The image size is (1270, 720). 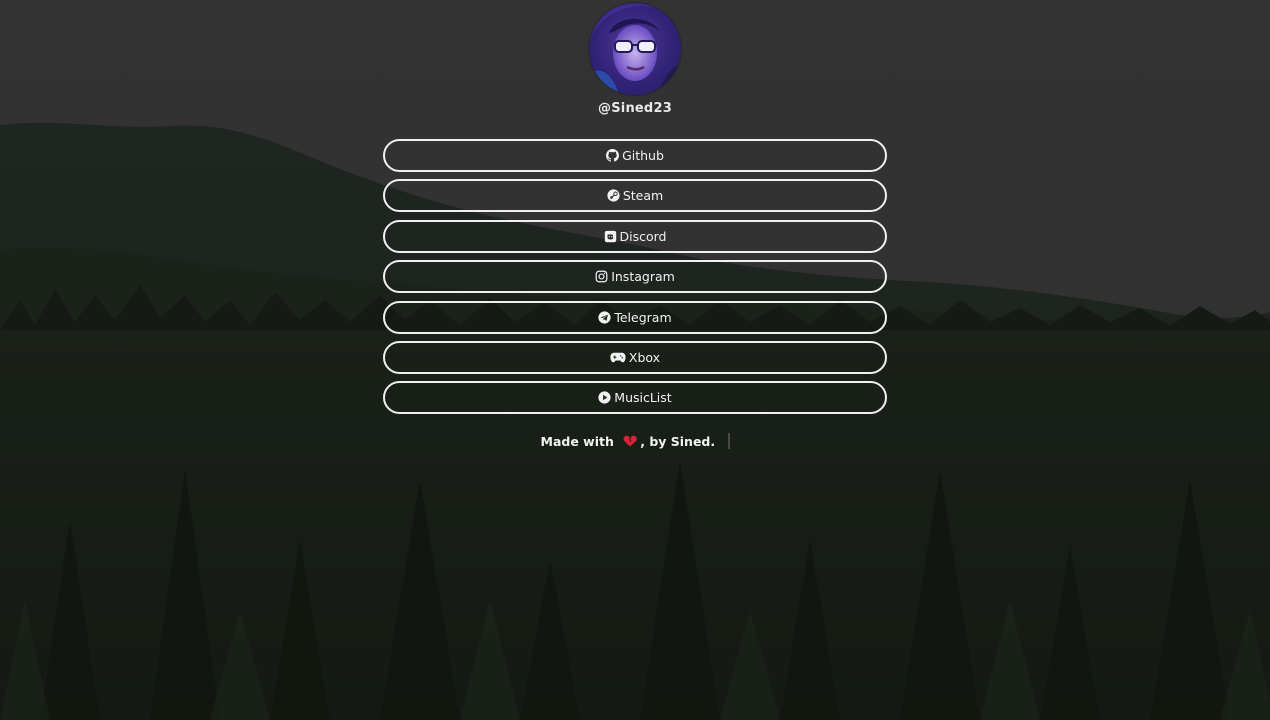 What do you see at coordinates (635, 108) in the screenshot?
I see `username: @Sined23` at bounding box center [635, 108].